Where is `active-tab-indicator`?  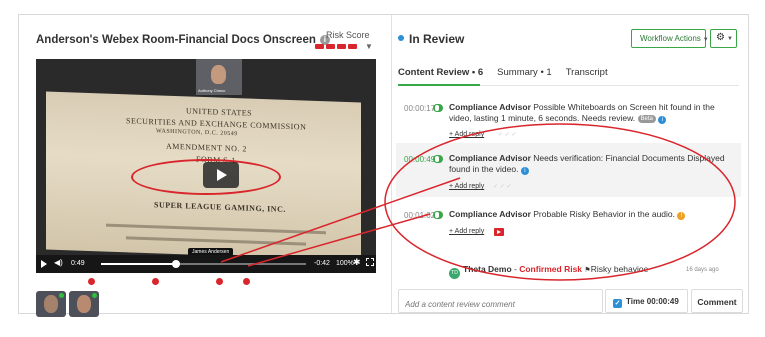
active-tab-indicator is located at coordinates (439, 85).